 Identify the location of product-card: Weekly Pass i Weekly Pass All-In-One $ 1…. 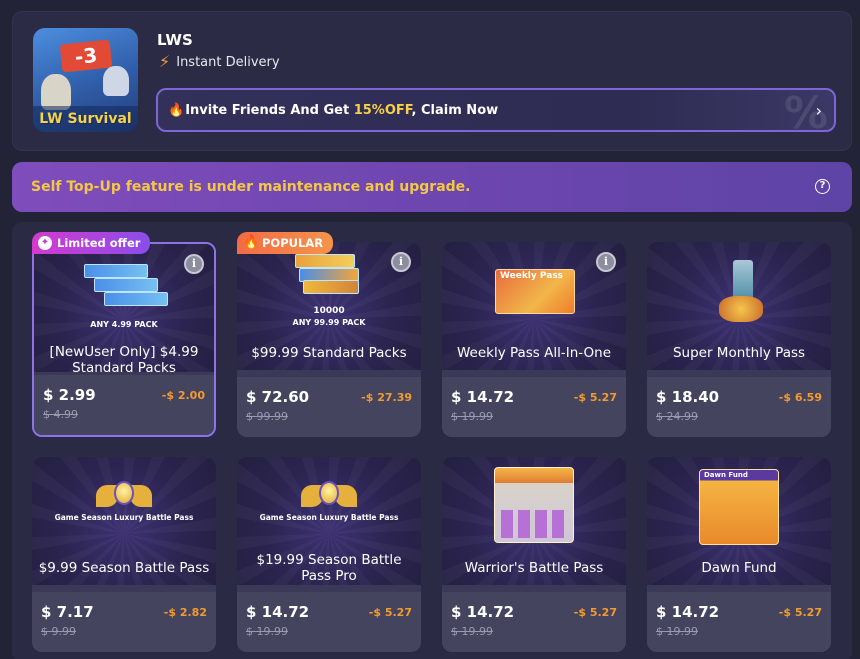
(534, 339).